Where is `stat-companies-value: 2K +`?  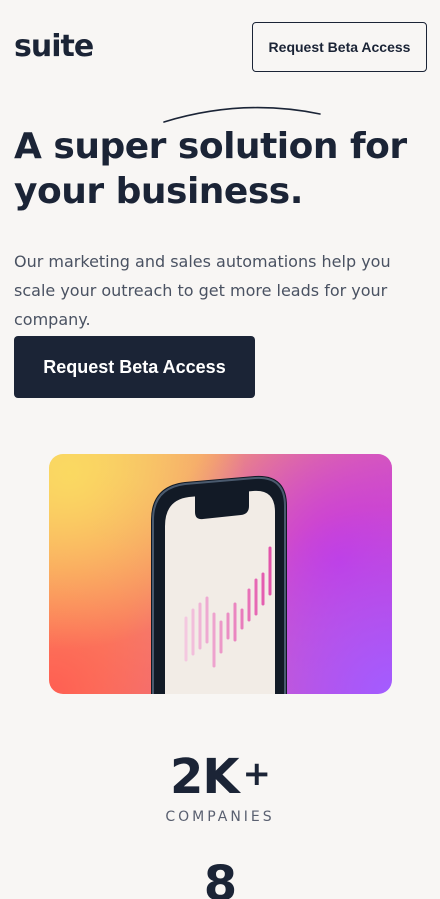
stat-companies-value: 2K + is located at coordinates (220, 775).